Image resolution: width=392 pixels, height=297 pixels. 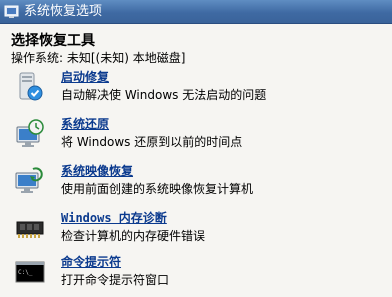 What do you see at coordinates (196, 273) in the screenshot?
I see `tool-command-prompt: C:\_ 命令提示符 打开命令提示符窗口` at bounding box center [196, 273].